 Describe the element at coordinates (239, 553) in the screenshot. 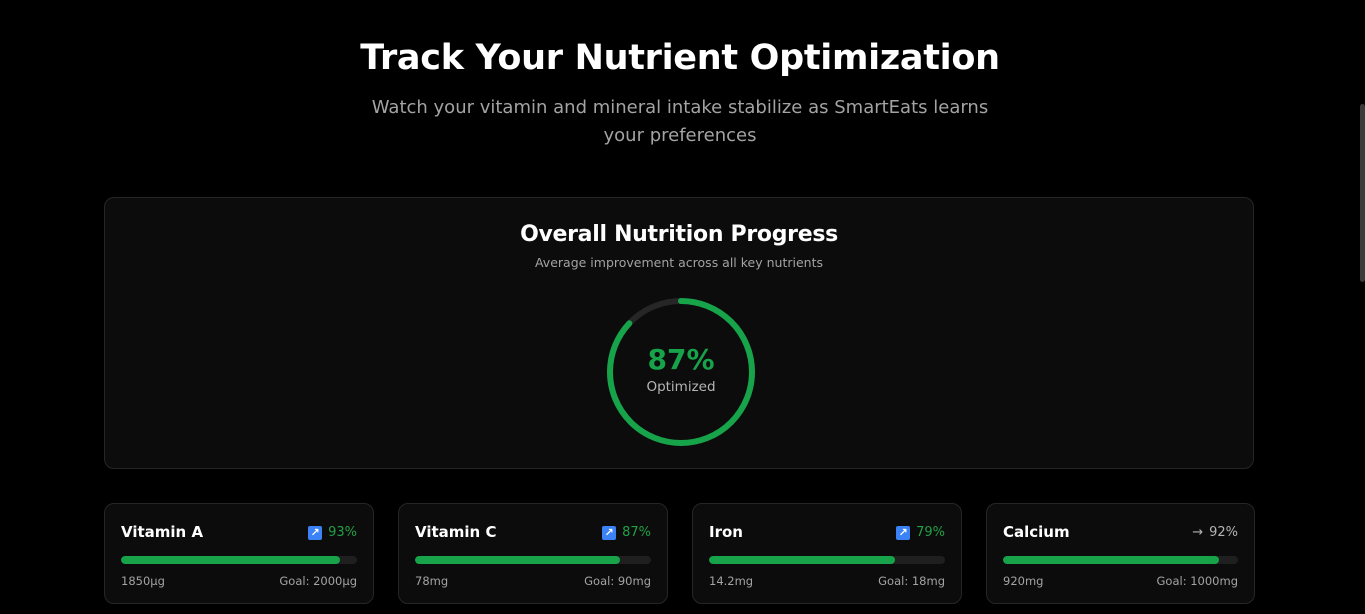

I see `nutrient-card-vitamin-a: Vitamin A ↗ 93% 1850µg Goal: 2000µg` at that location.